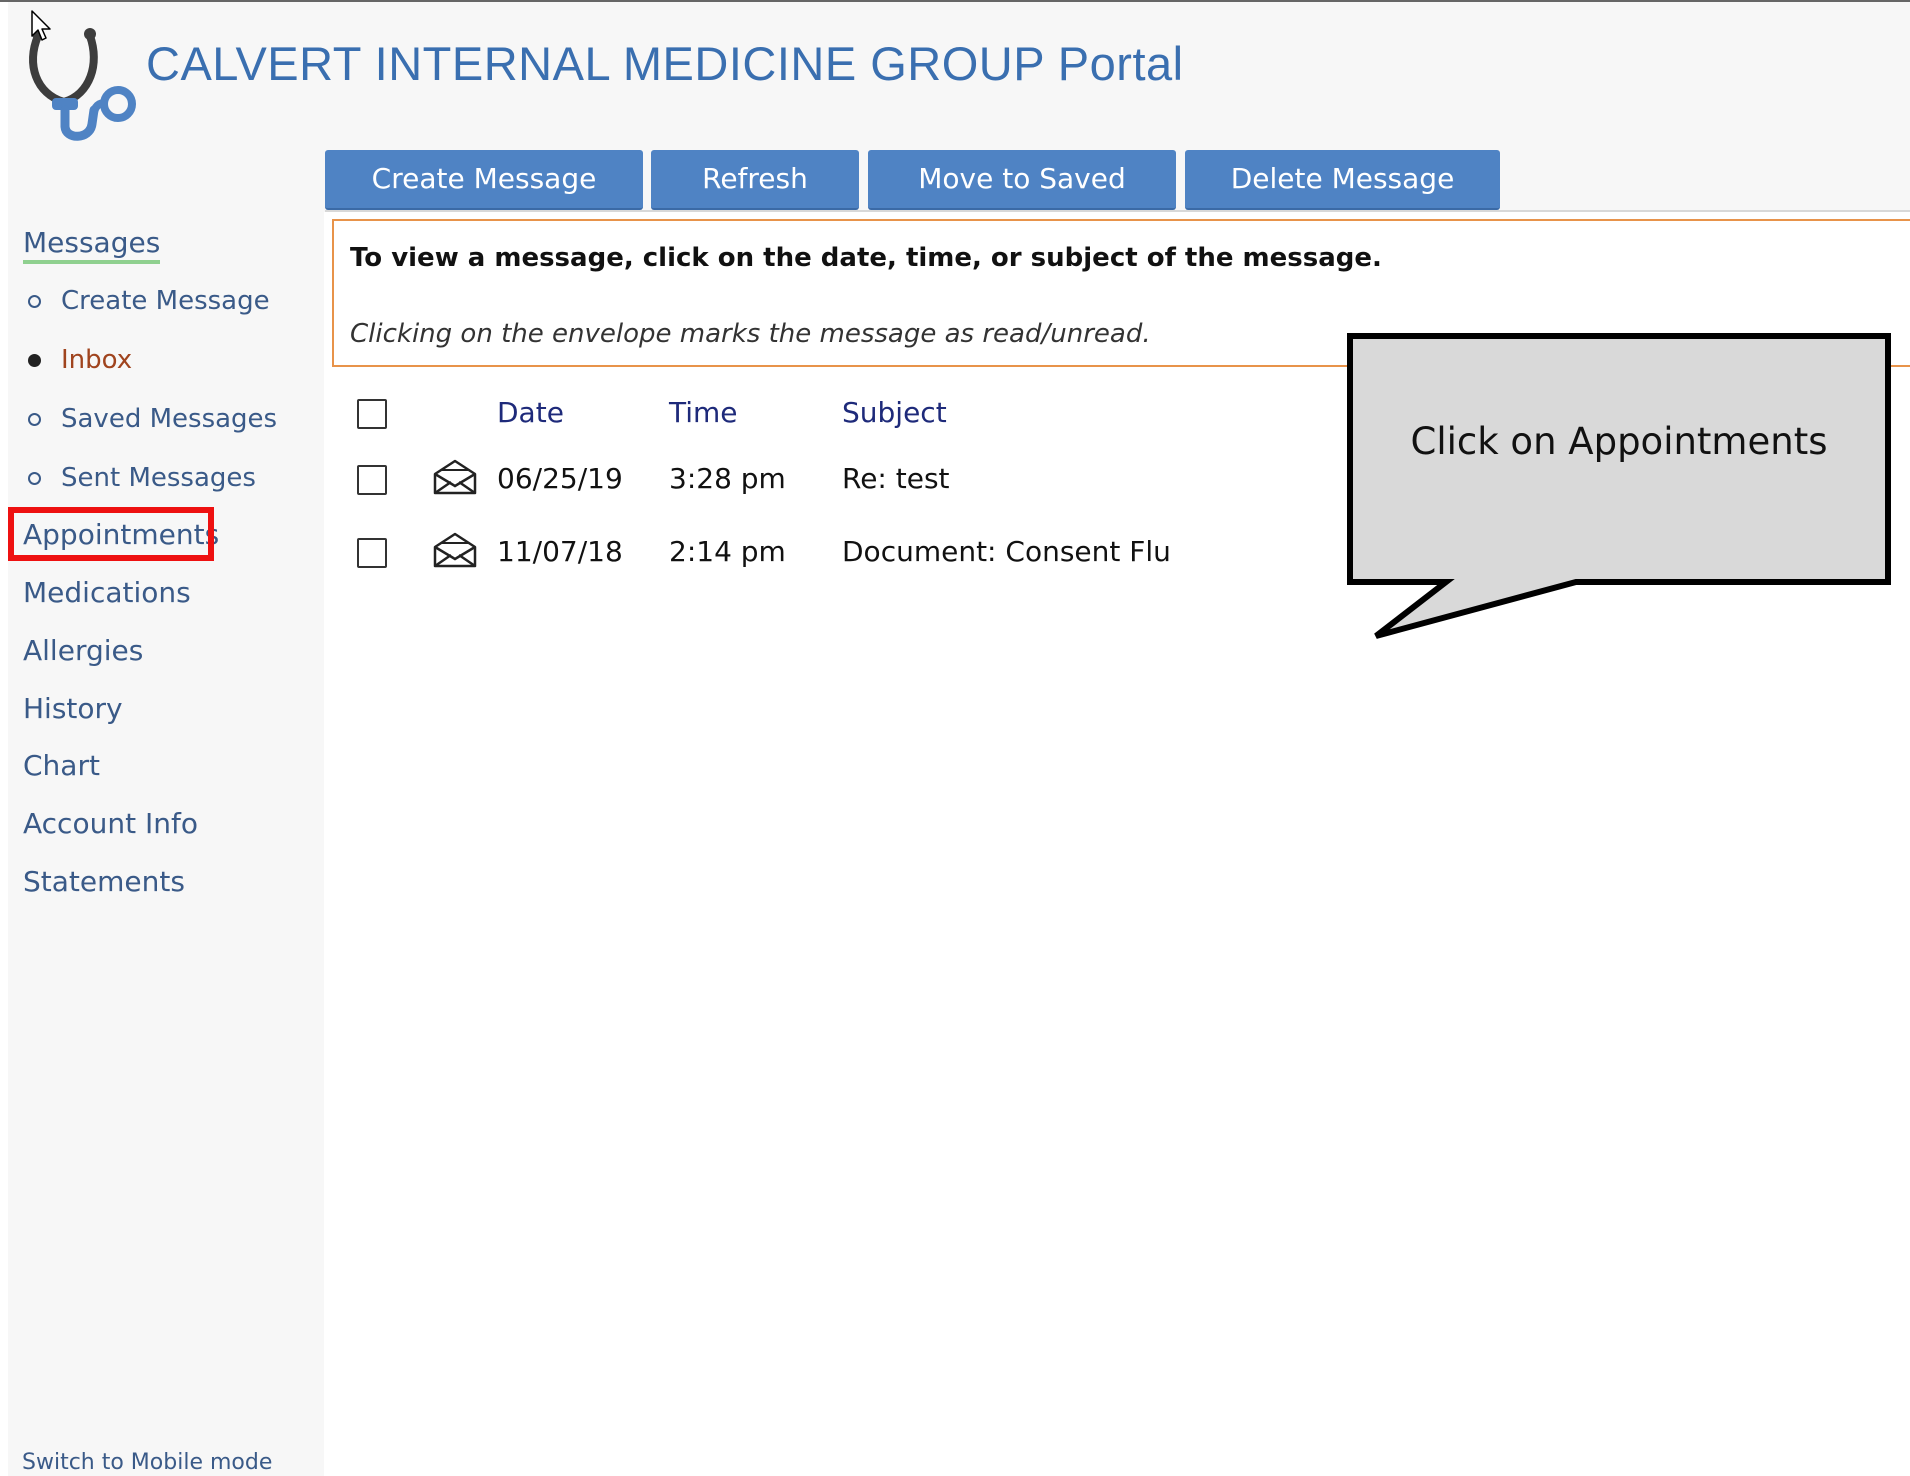  I want to click on portal-title: CALVERT INTERNAL MEDICINE GROUP Portal, so click(665, 63).